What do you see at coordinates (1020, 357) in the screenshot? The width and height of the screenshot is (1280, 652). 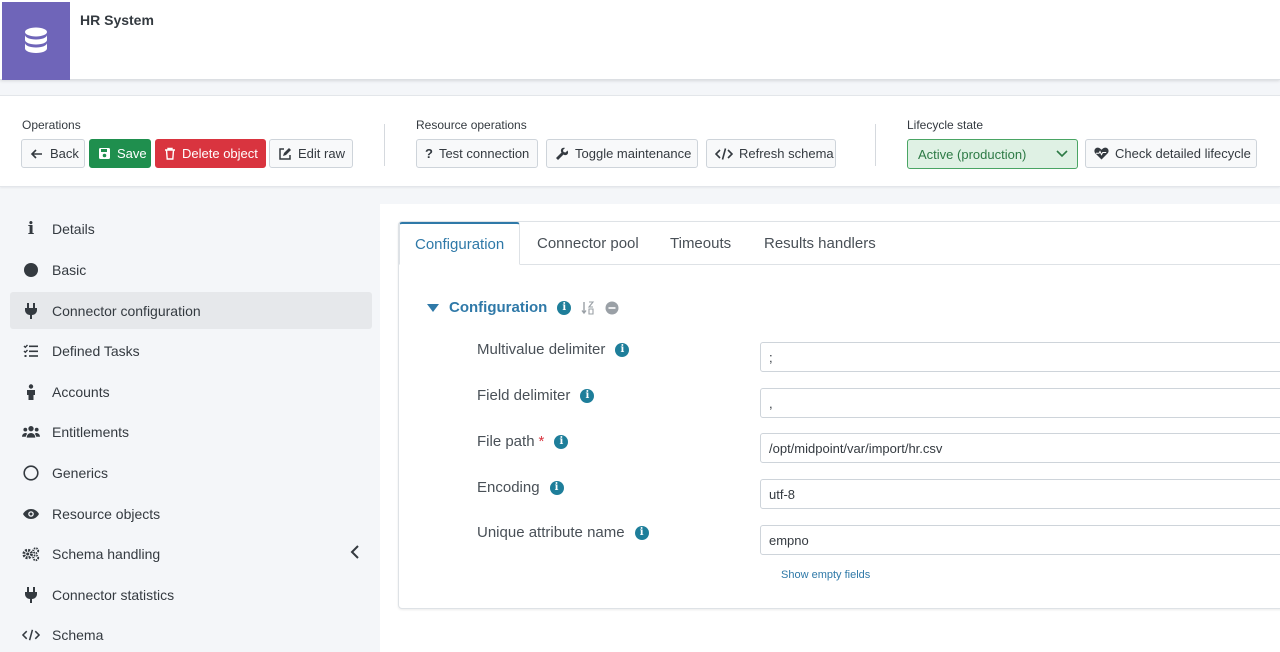 I see `multivalue-delimiter-input: ;` at bounding box center [1020, 357].